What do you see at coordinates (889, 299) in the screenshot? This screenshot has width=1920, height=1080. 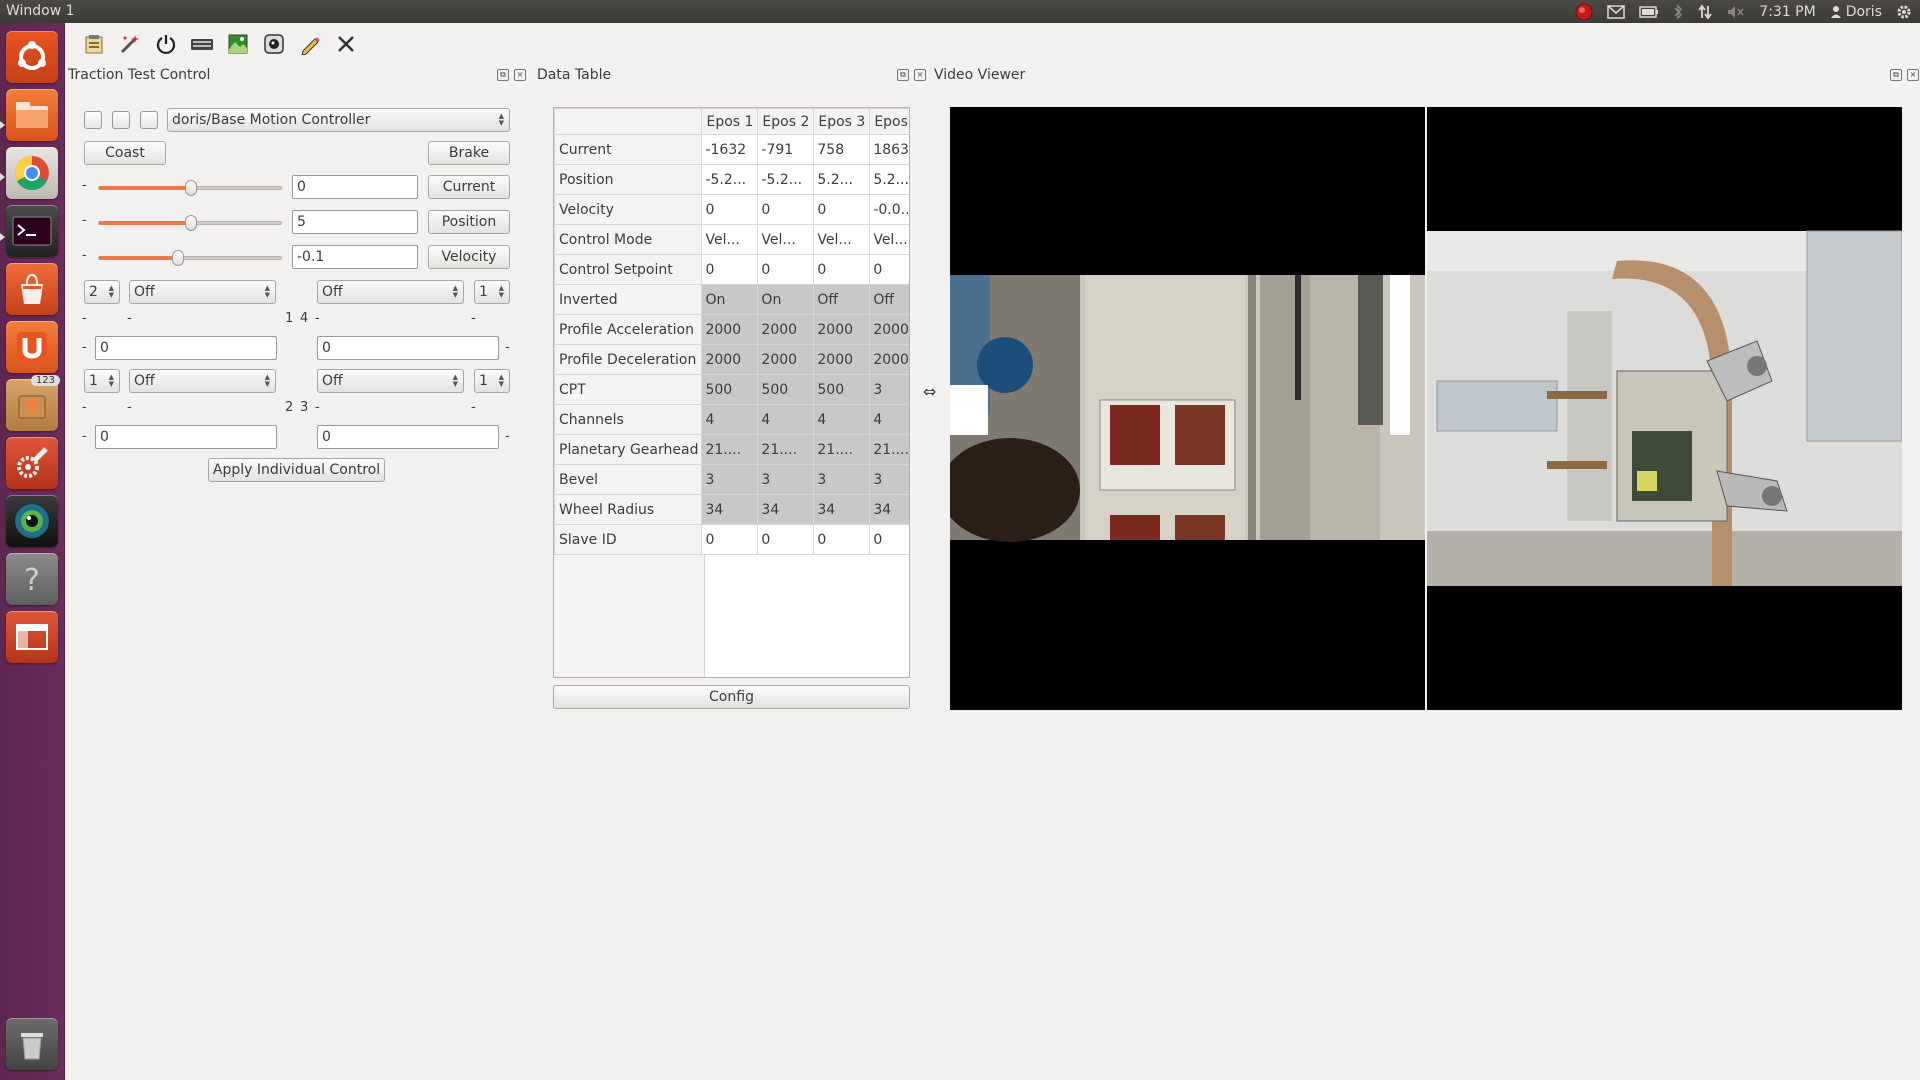 I see `table-cell: Off` at bounding box center [889, 299].